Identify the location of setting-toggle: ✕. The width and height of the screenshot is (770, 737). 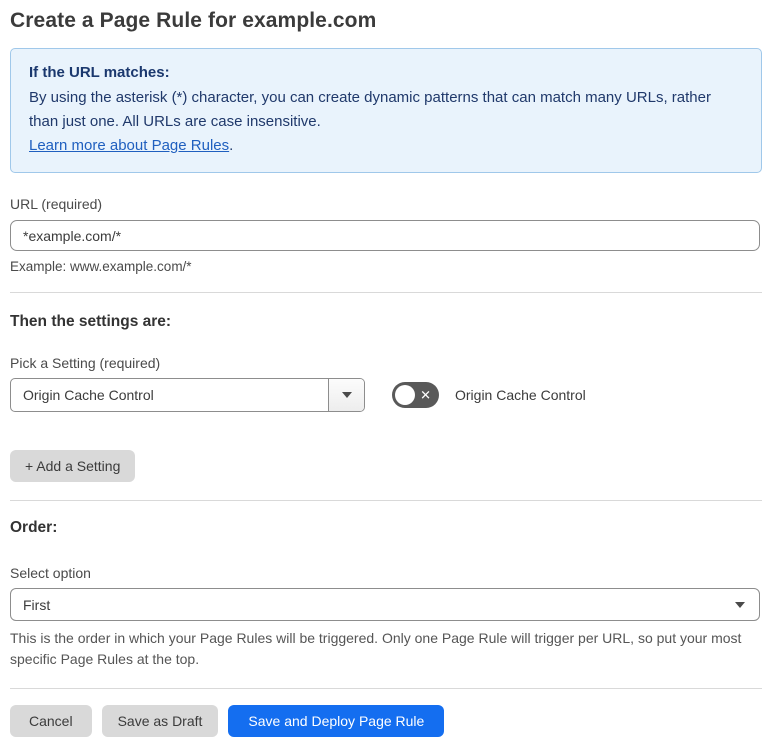
(415, 395).